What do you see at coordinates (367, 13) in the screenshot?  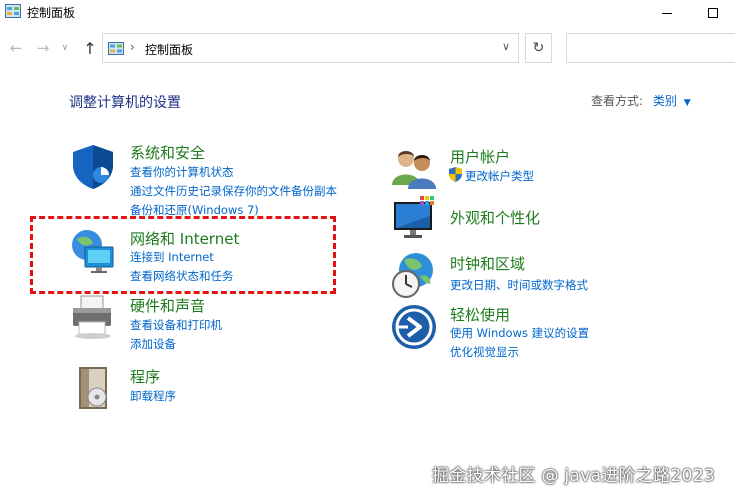 I see `title-bar: 控制面板` at bounding box center [367, 13].